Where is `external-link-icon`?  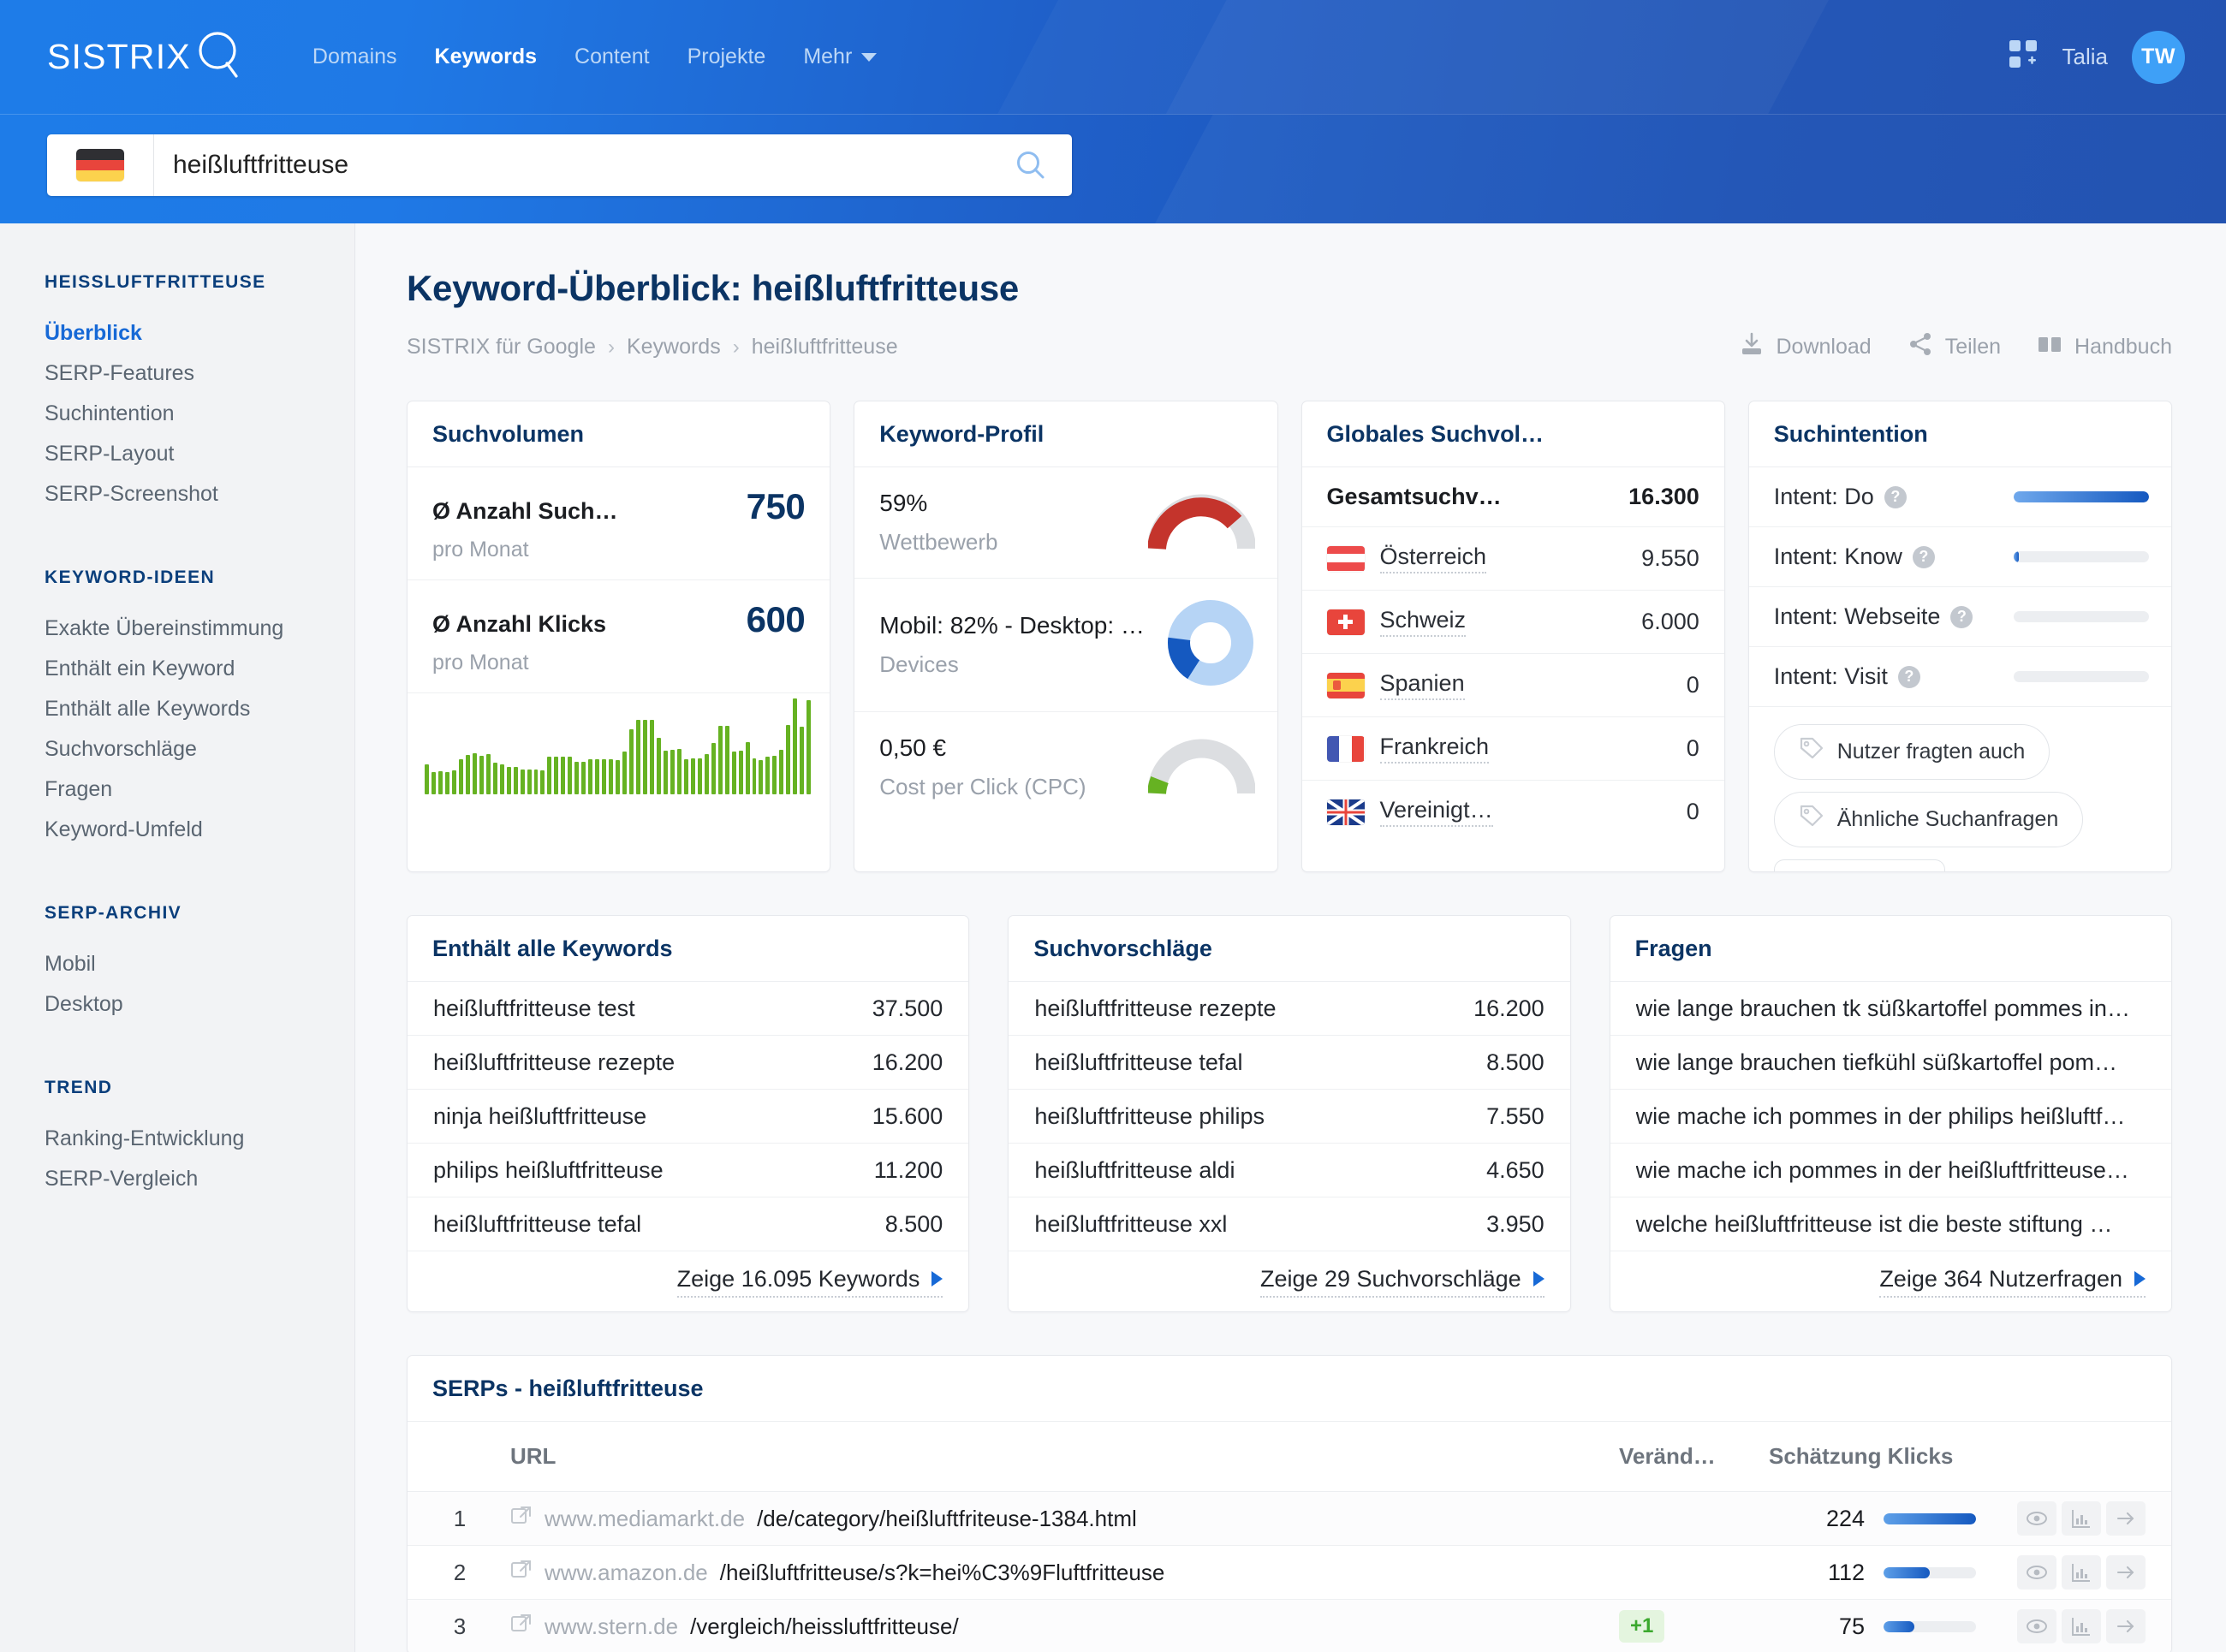
external-link-icon is located at coordinates (521, 1627).